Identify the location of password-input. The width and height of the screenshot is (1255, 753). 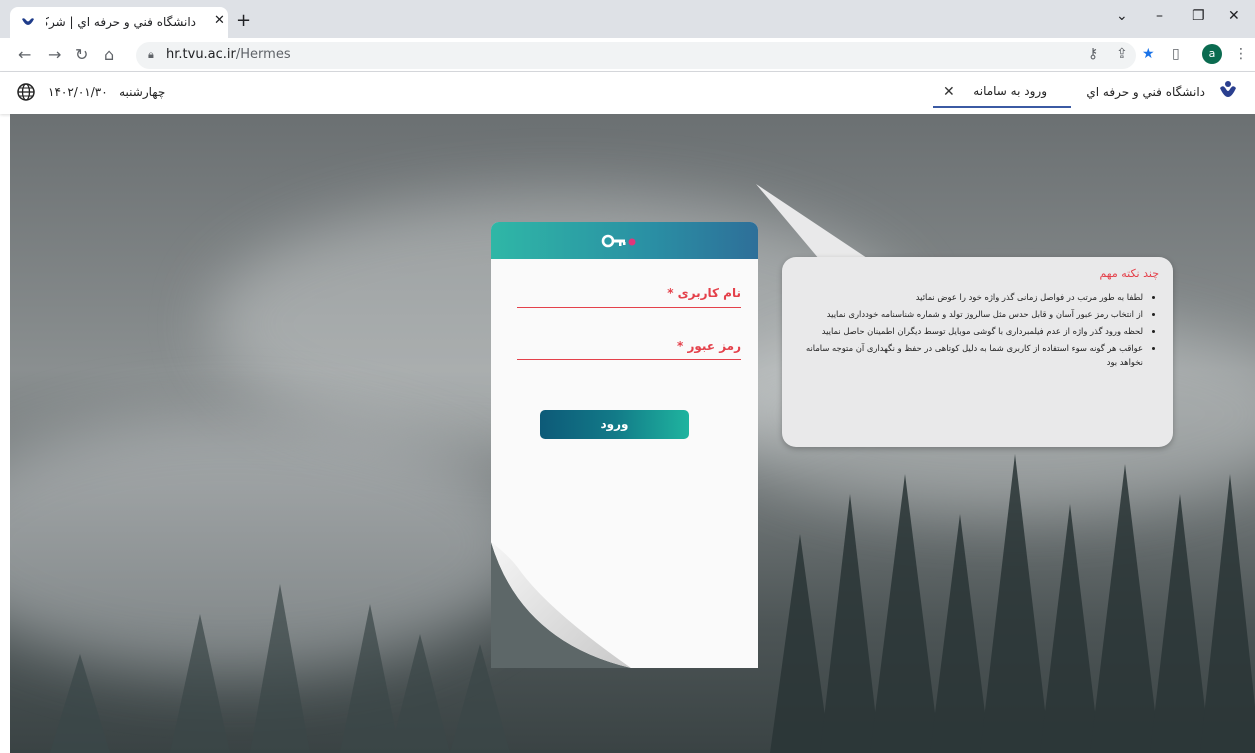
(629, 359).